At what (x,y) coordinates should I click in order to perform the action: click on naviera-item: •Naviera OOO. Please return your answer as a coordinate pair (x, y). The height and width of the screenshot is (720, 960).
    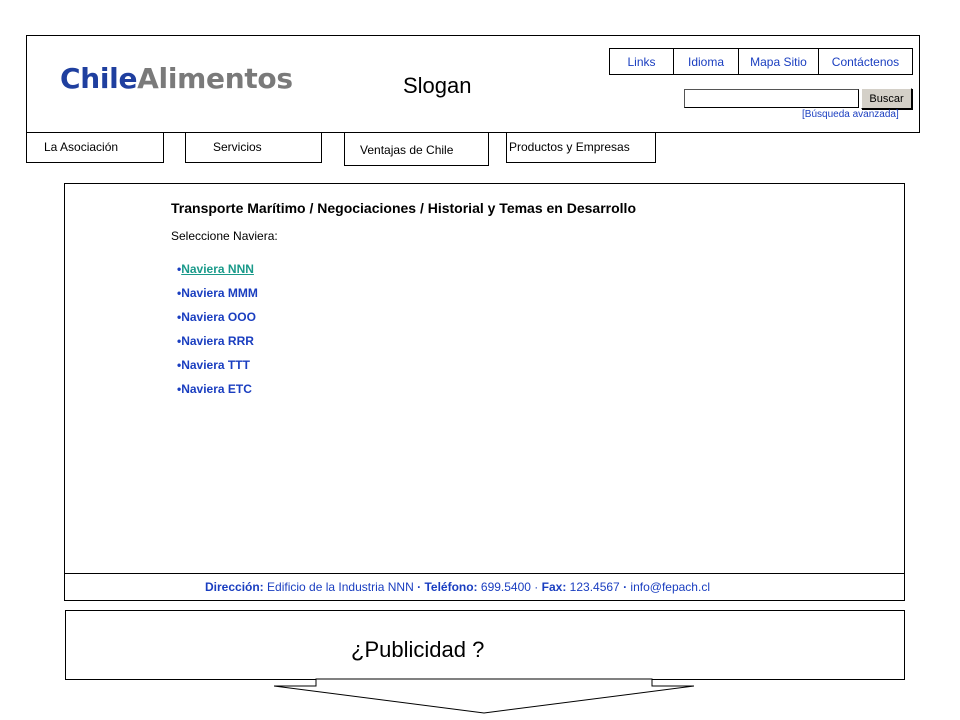
    Looking at the image, I should click on (217, 322).